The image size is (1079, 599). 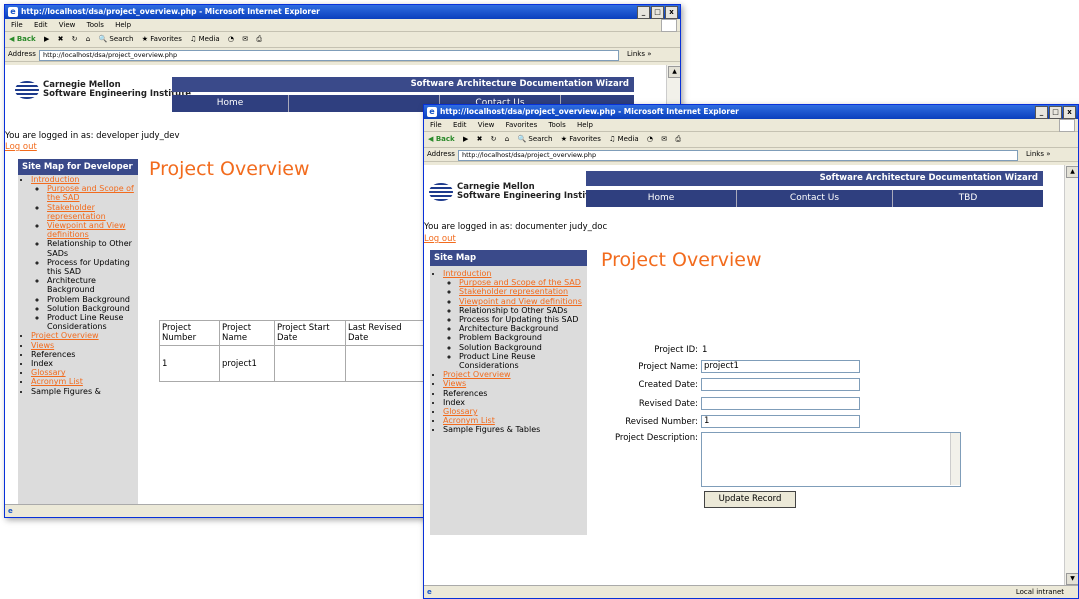 I want to click on revised-date-input, so click(x=780, y=403).